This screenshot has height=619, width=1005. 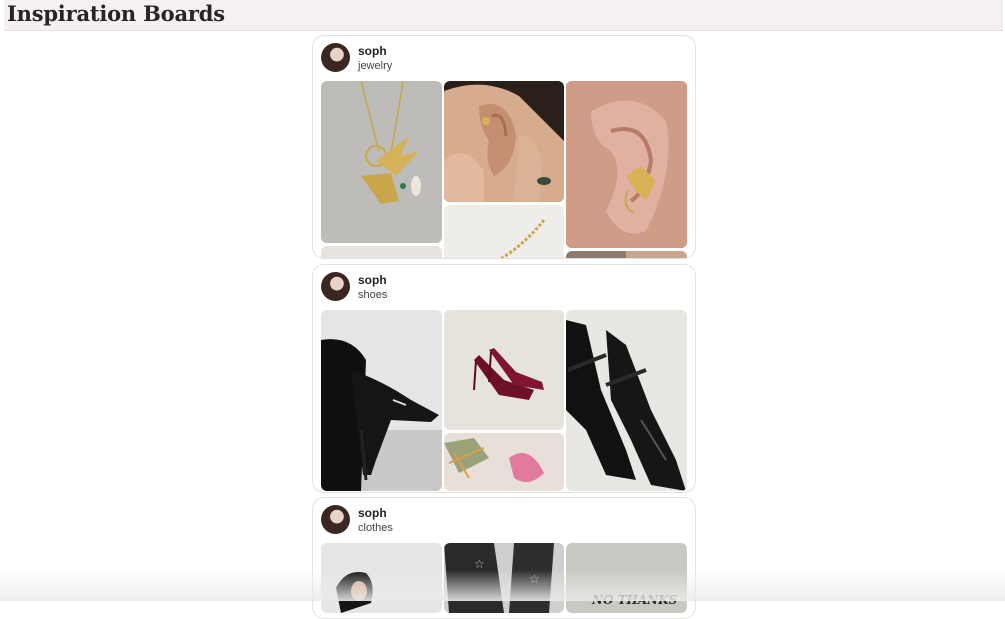 I want to click on board-header: soph shoes, so click(x=501, y=288).